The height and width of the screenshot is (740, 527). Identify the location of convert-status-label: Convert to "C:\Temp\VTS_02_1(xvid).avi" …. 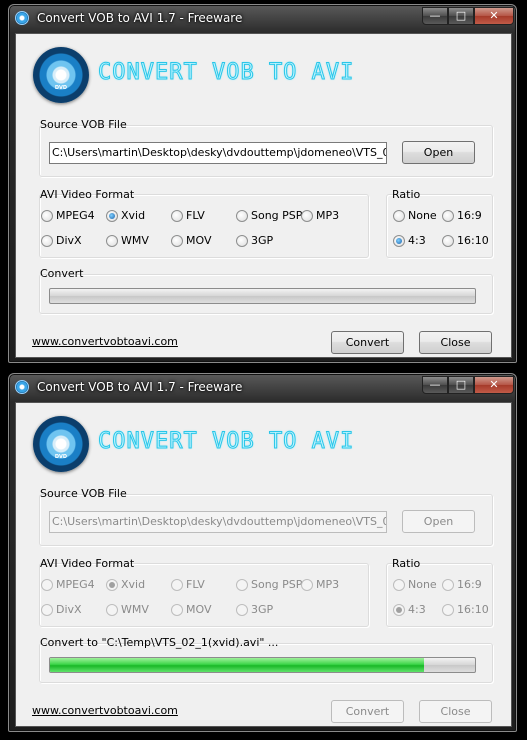
(159, 642).